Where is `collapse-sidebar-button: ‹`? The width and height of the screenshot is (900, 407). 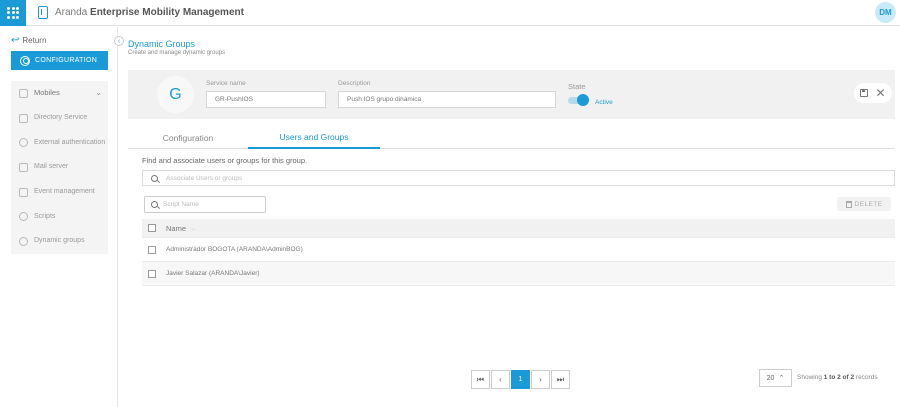 collapse-sidebar-button: ‹ is located at coordinates (119, 41).